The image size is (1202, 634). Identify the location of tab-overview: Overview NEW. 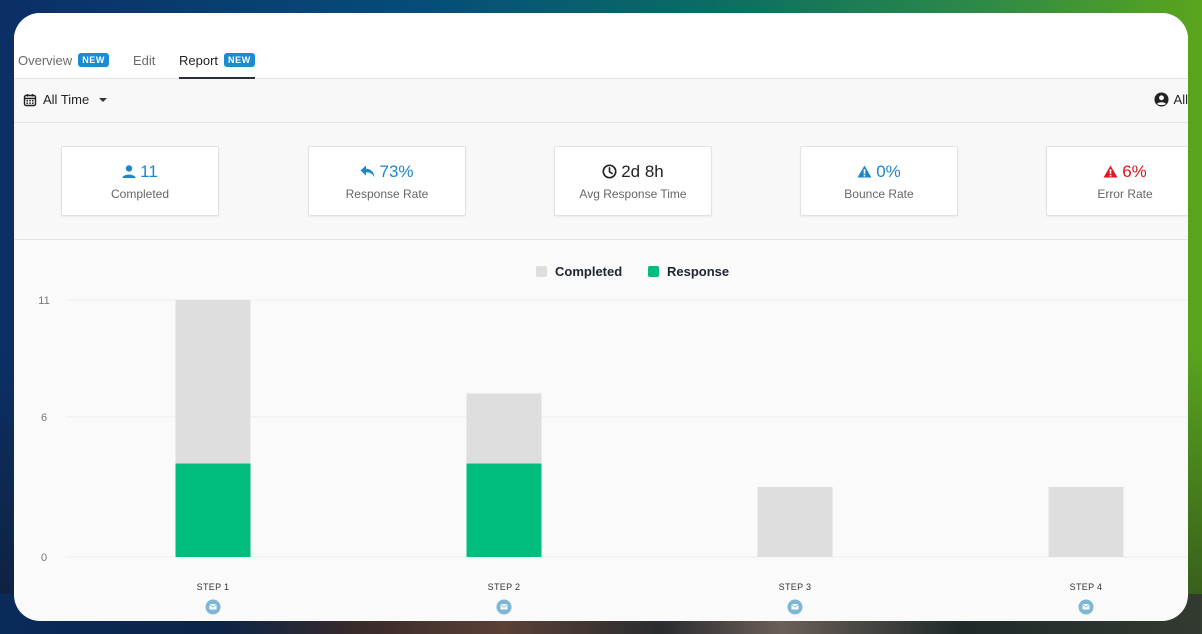
(63, 66).